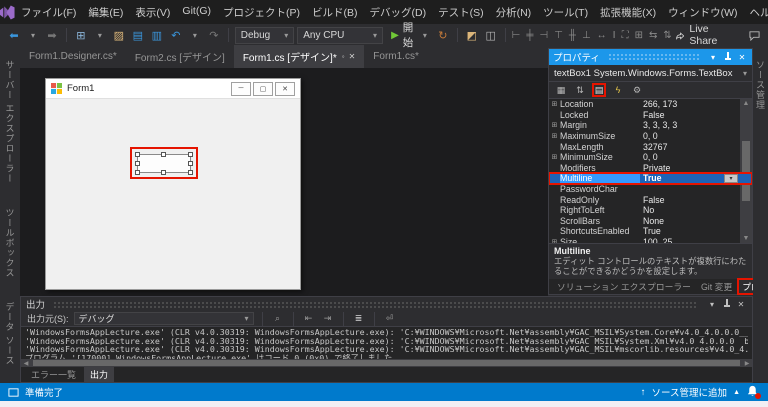 This screenshot has height=407, width=768. I want to click on property-row: Locked False ▾, so click(650, 115).